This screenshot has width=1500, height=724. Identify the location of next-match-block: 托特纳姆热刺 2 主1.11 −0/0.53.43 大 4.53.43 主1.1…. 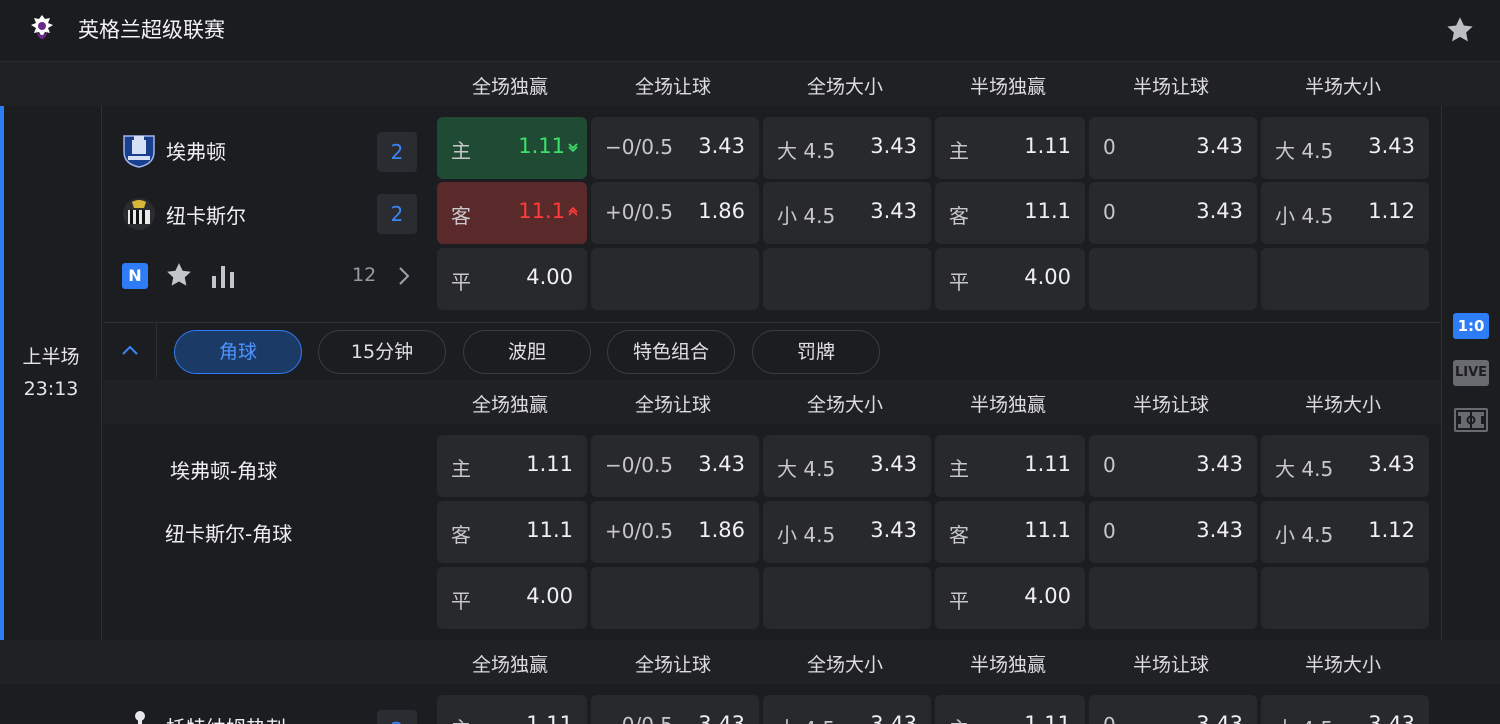
(750, 704).